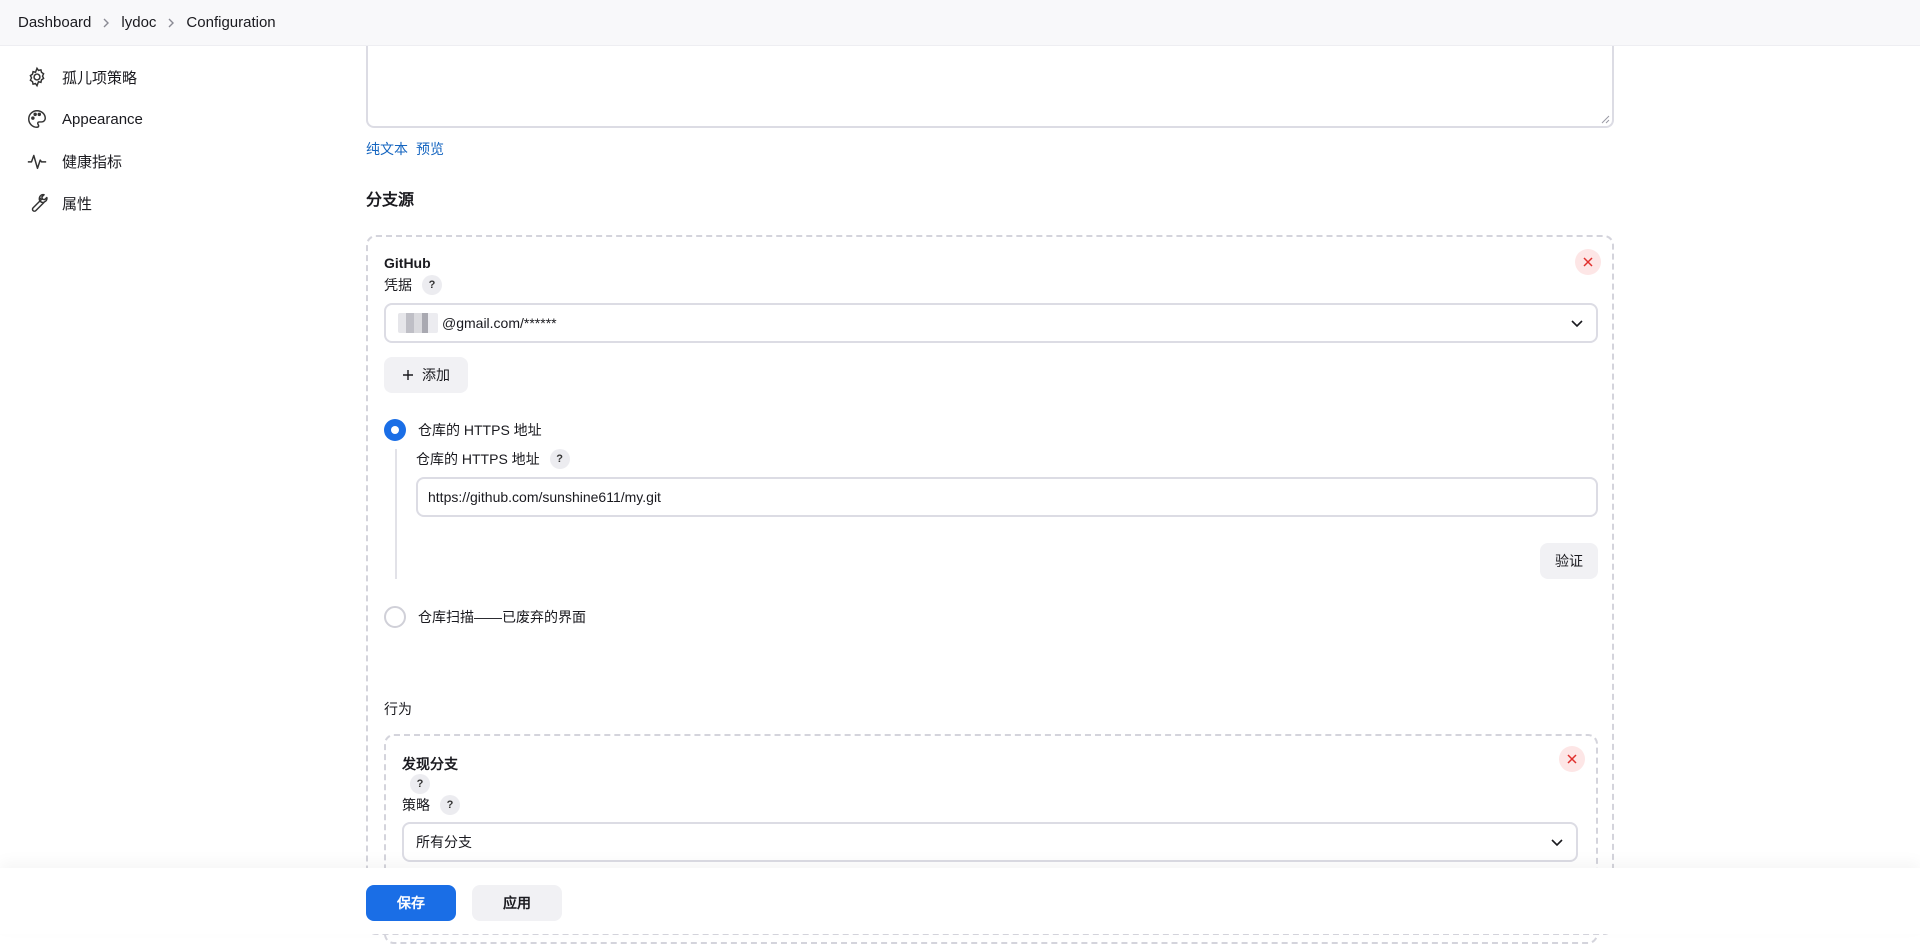 The height and width of the screenshot is (944, 1920). I want to click on sidebar-item-health-metrics: 健康指标, so click(176, 161).